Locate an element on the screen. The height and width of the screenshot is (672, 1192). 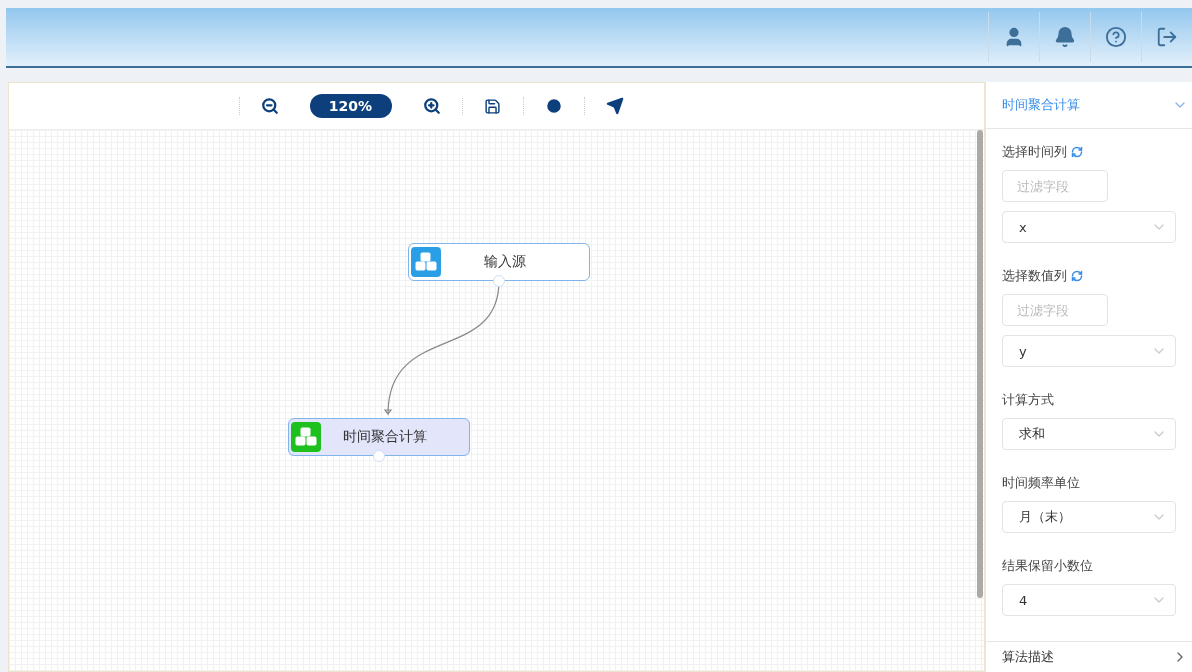
panel-title: 时间聚合计算 is located at coordinates (1041, 105).